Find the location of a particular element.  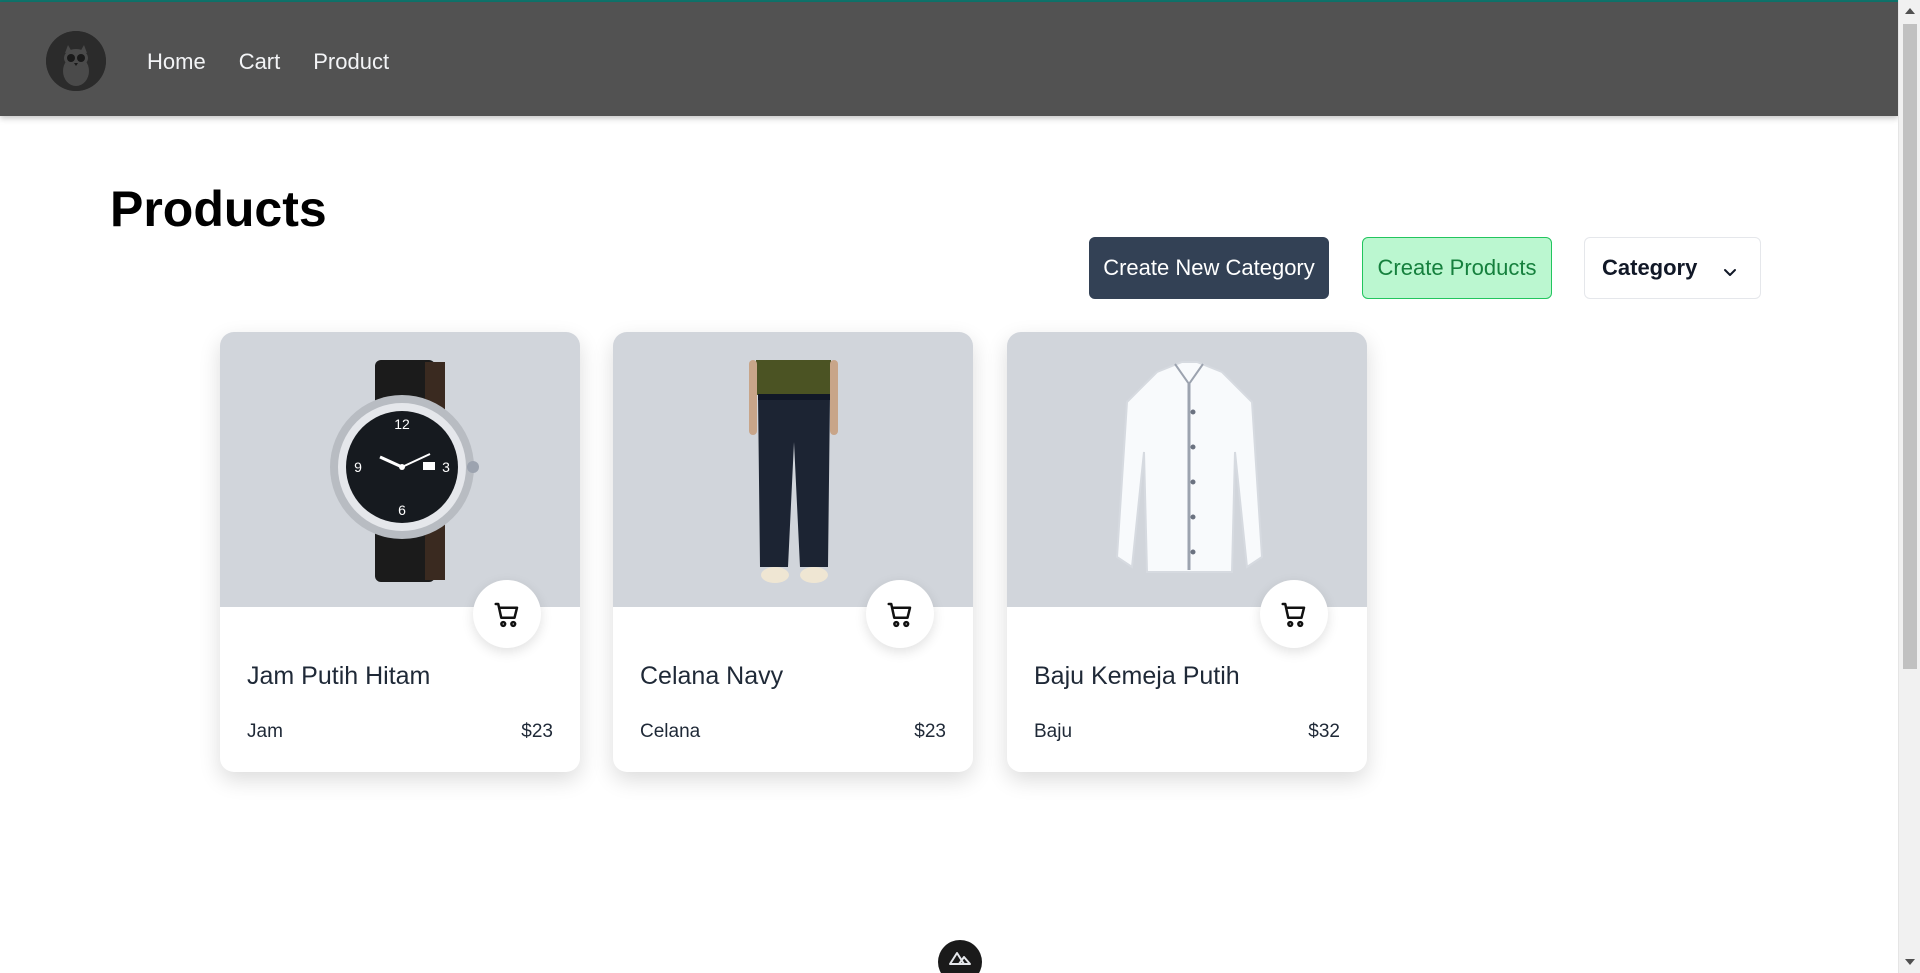

navy-trousers-image is located at coordinates (793, 469).